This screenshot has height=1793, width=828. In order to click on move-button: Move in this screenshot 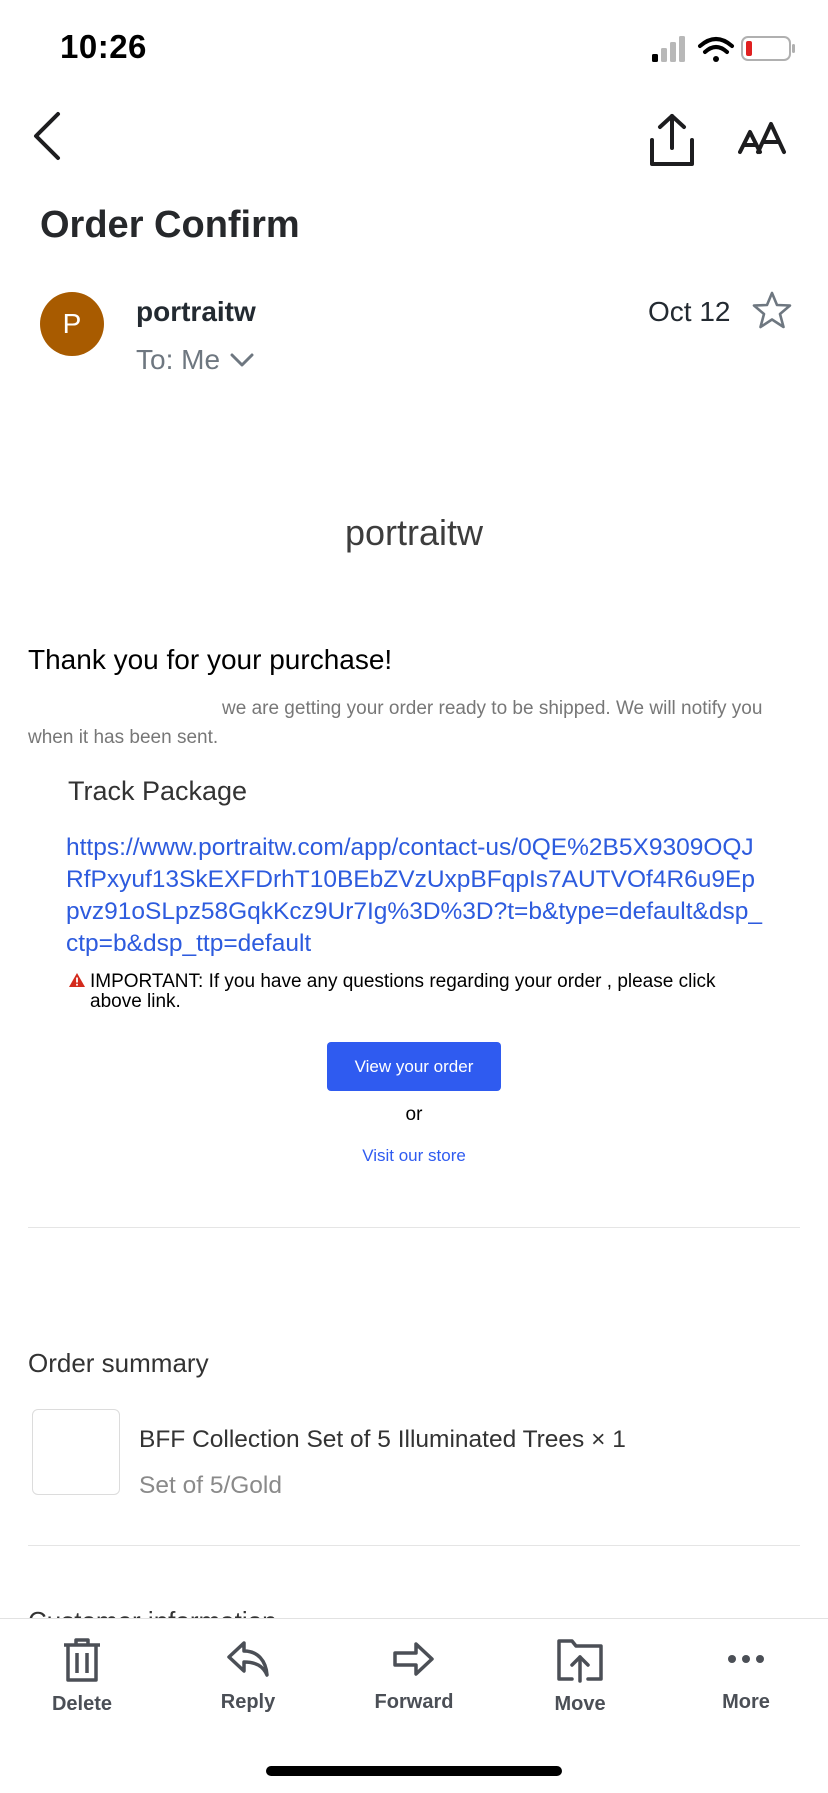, I will do `click(580, 1676)`.